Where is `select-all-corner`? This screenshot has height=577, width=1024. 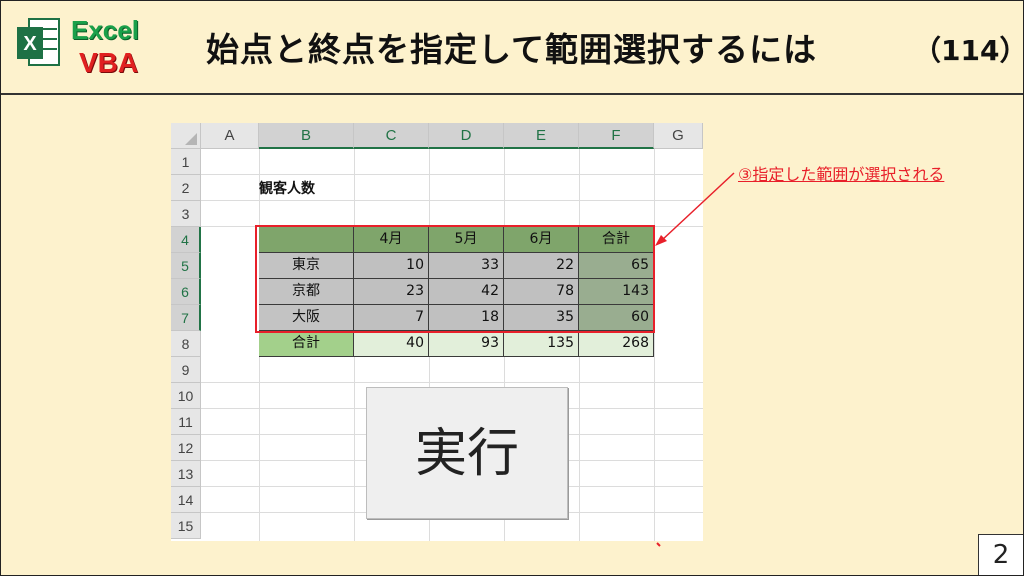 select-all-corner is located at coordinates (186, 136).